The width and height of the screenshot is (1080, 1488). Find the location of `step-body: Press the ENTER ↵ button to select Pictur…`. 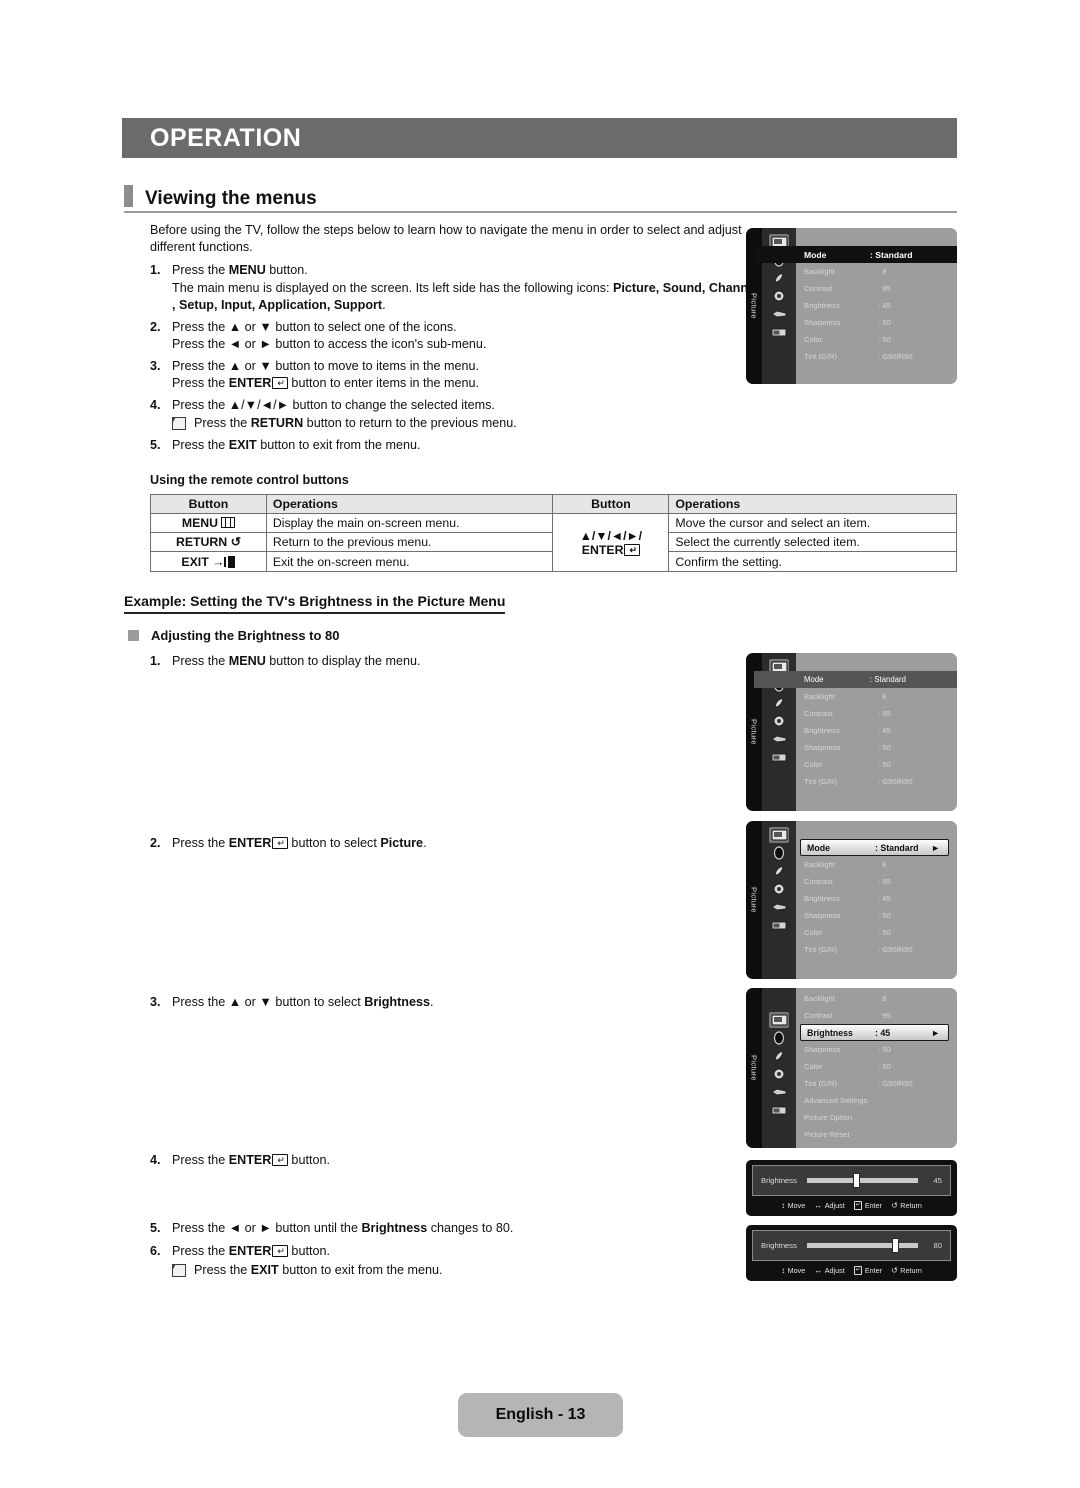

step-body: Press the ENTER ↵ button to select Pictur… is located at coordinates (441, 844).